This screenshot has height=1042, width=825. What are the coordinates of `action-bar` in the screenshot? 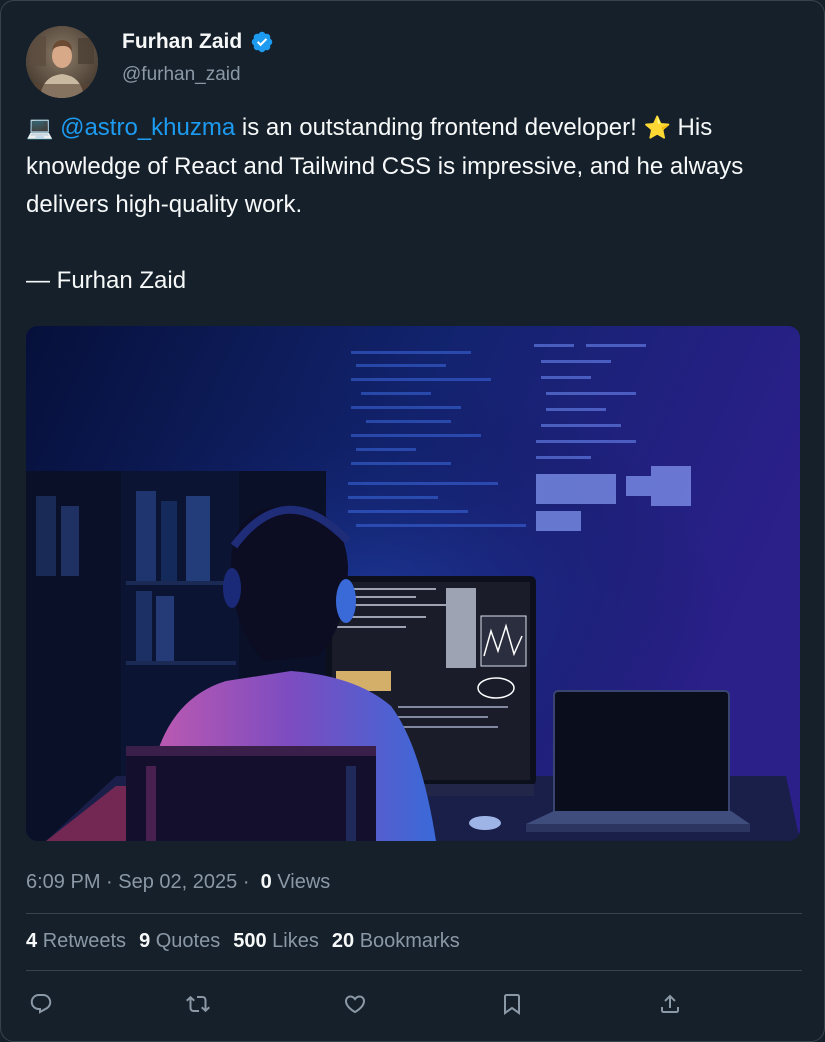 It's located at (366, 1004).